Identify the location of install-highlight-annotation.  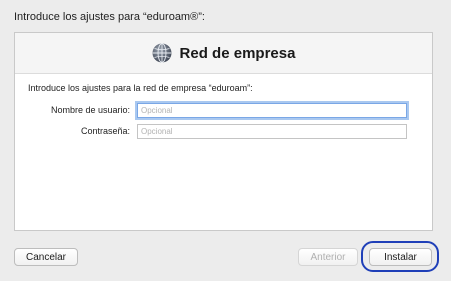
(400, 256).